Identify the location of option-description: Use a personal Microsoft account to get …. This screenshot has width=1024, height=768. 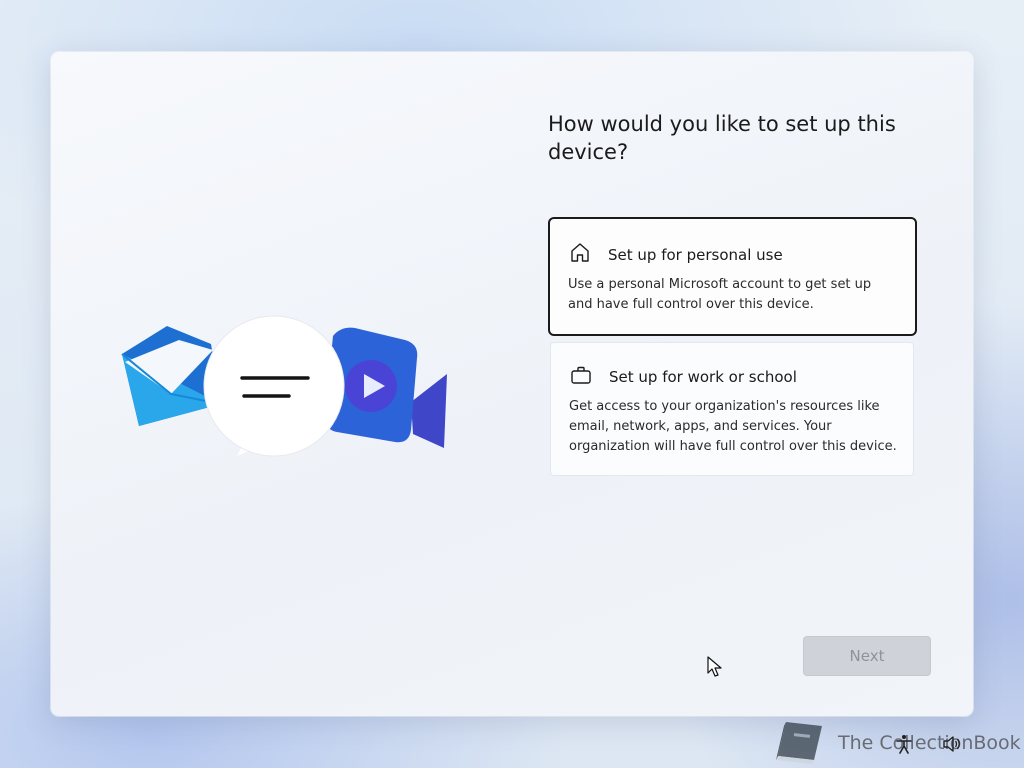
(720, 294).